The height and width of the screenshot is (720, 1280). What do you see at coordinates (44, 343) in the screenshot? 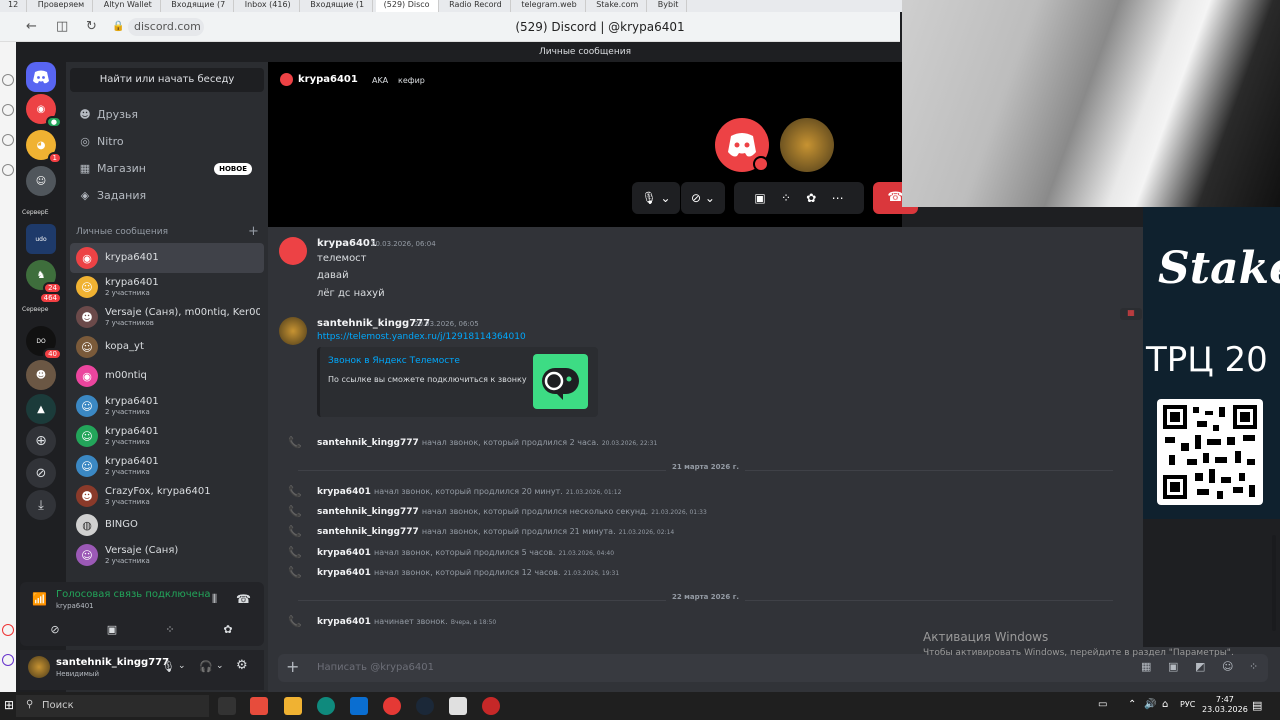
I see `server-icon: DO 40` at bounding box center [44, 343].